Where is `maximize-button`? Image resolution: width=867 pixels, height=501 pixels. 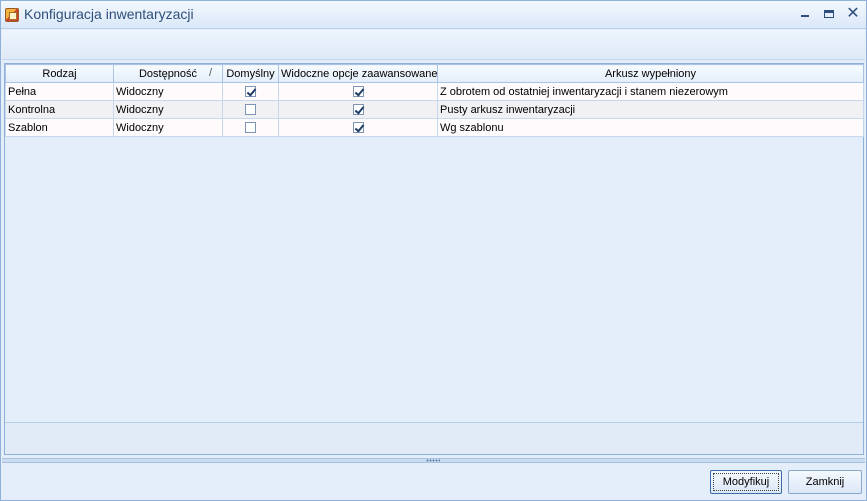
maximize-button is located at coordinates (829, 14).